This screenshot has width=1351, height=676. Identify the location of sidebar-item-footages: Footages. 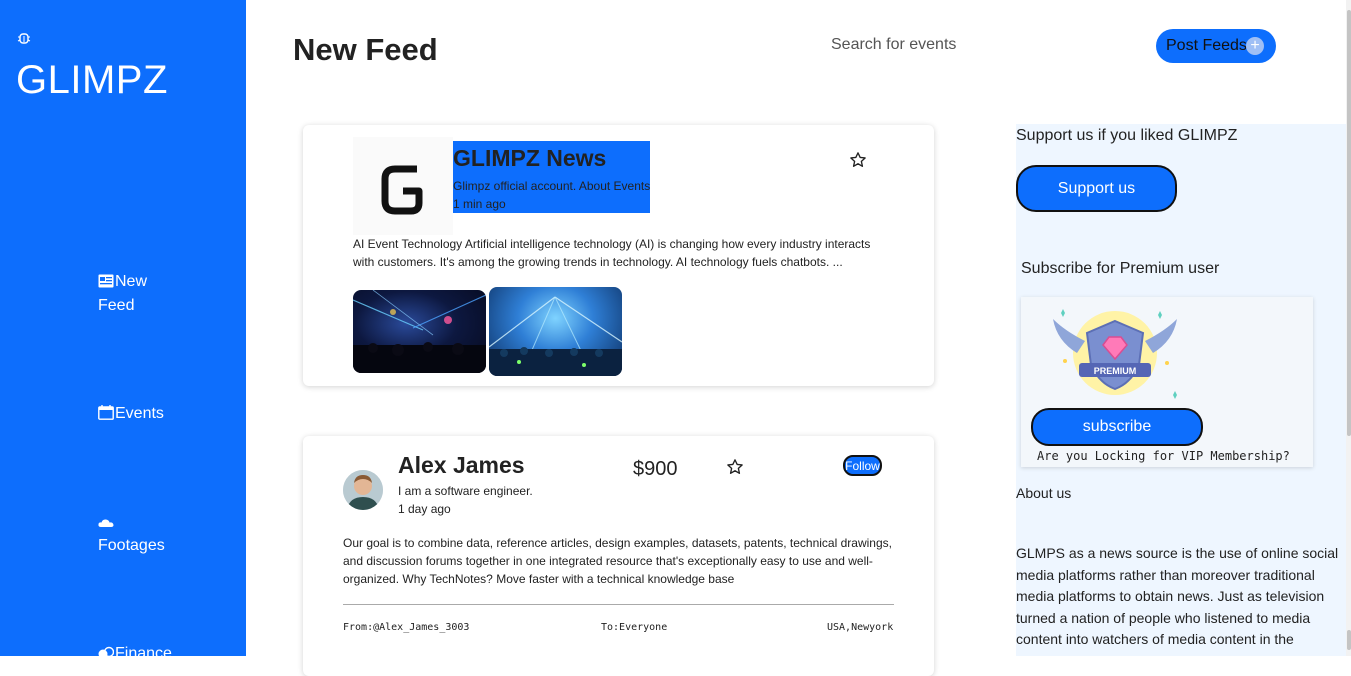
(131, 534).